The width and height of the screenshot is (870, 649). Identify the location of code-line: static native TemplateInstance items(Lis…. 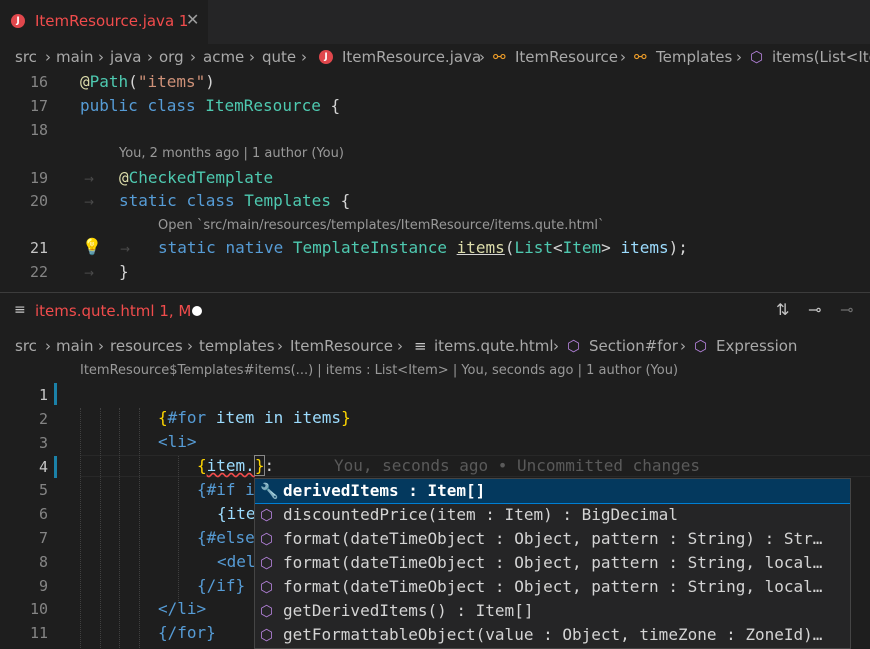
(423, 247).